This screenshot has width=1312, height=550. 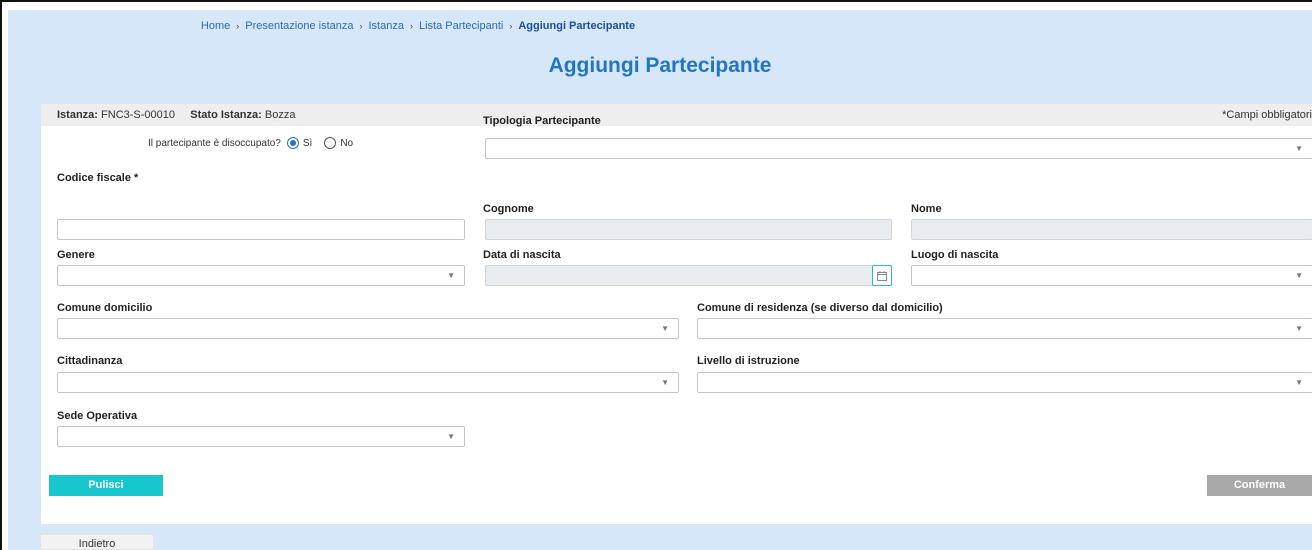 I want to click on conferma-button: Conferma, so click(x=1259, y=485).